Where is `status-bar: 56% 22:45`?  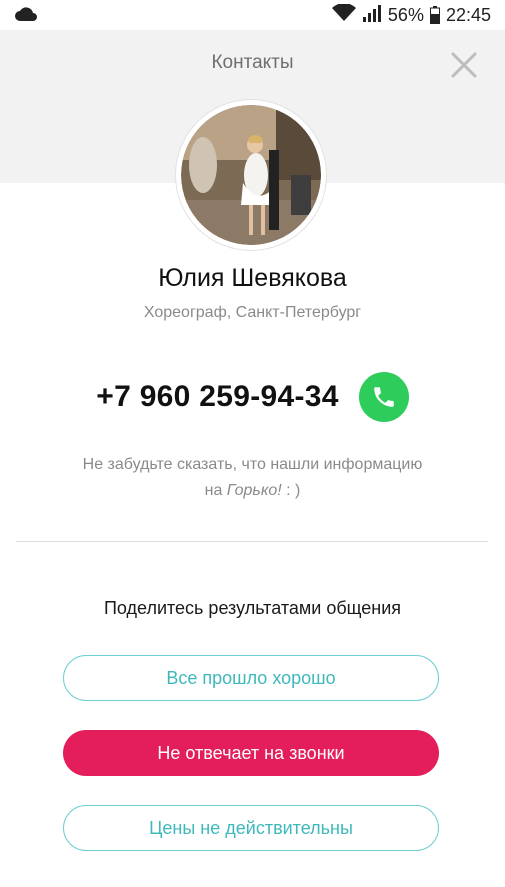 status-bar: 56% 22:45 is located at coordinates (252, 15).